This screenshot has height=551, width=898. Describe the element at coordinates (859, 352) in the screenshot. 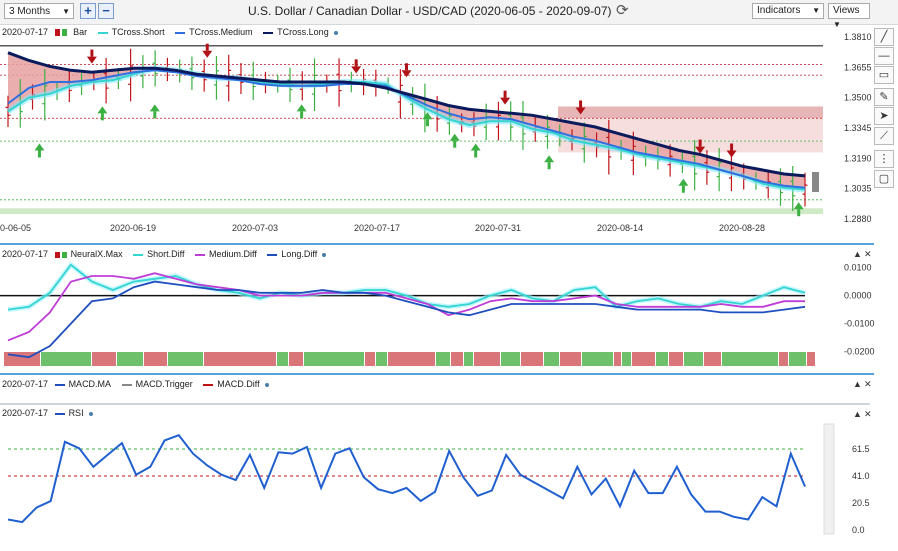

I see `y-tick-label: -0.0200` at that location.